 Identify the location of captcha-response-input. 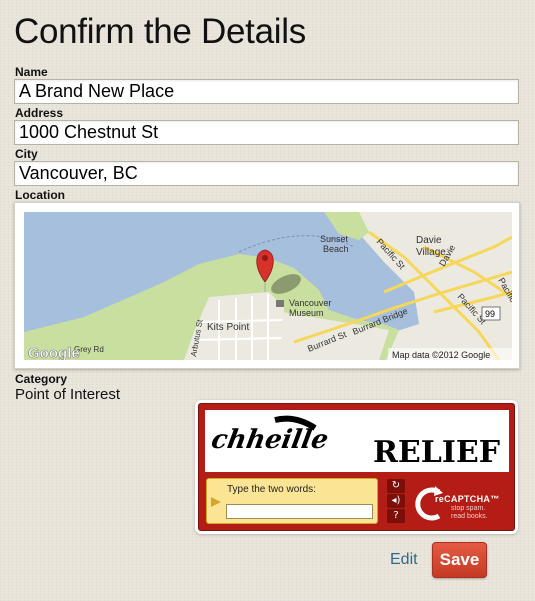
(299, 511).